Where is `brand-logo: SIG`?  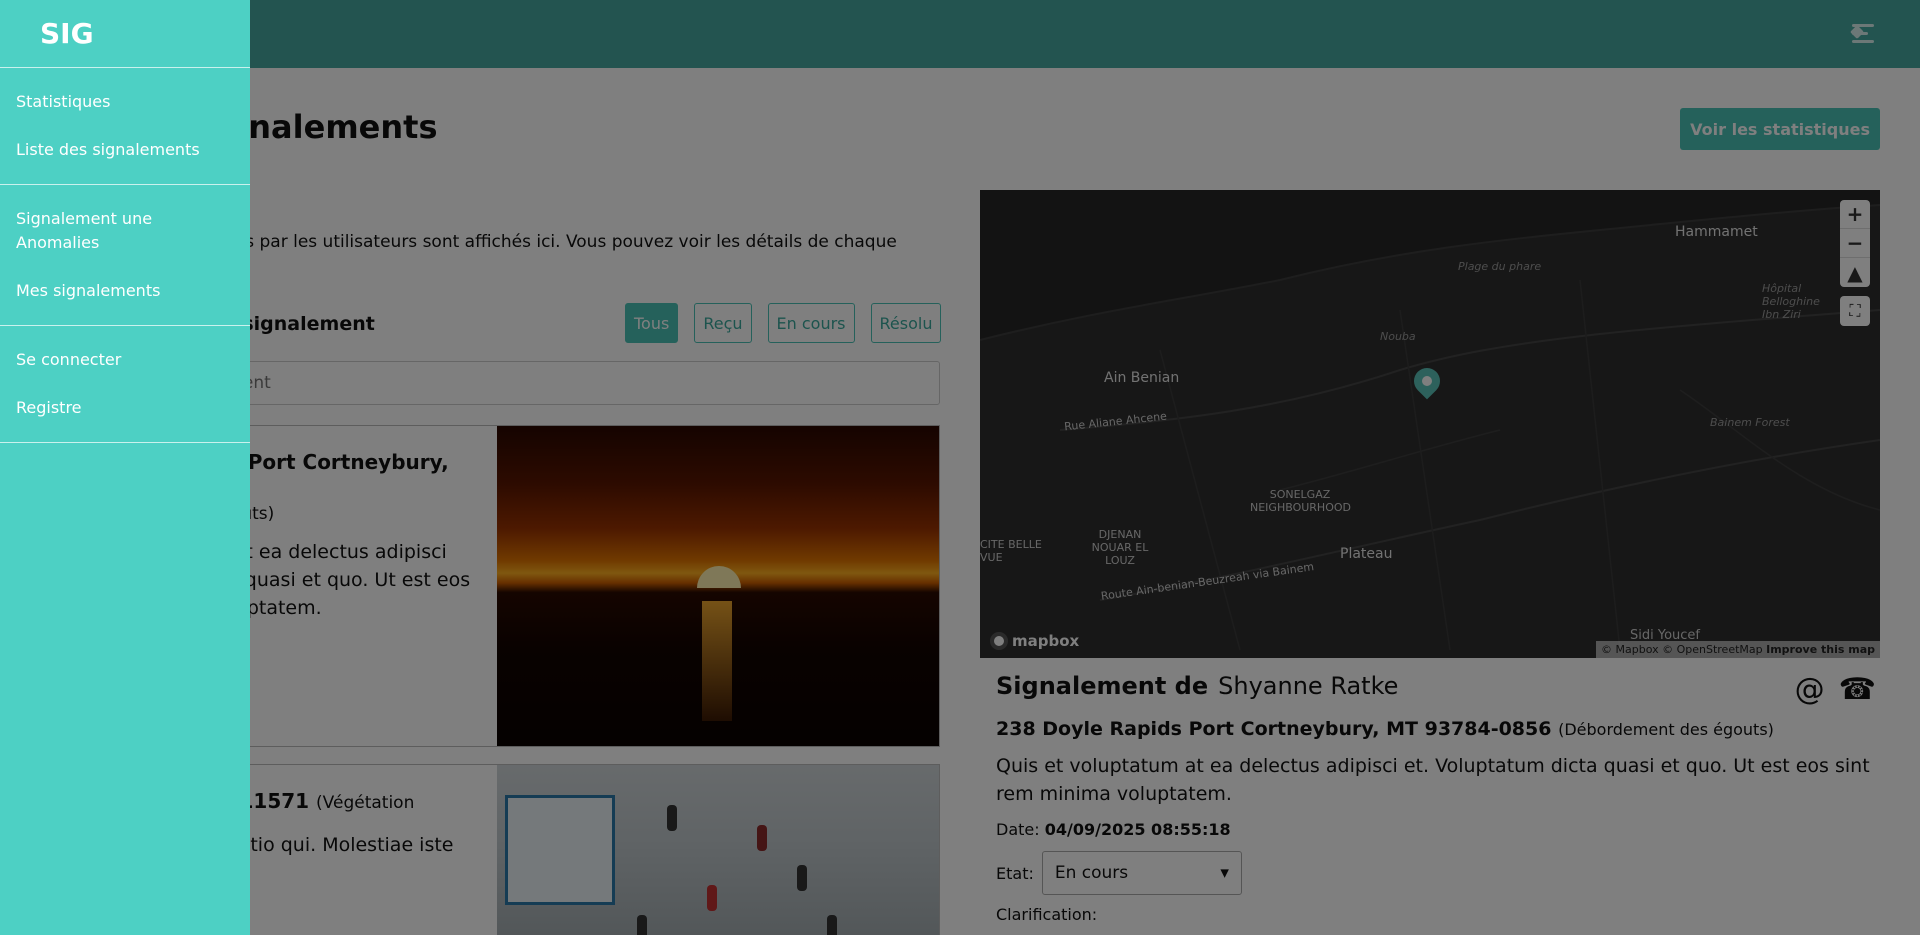
brand-logo: SIG is located at coordinates (125, 34).